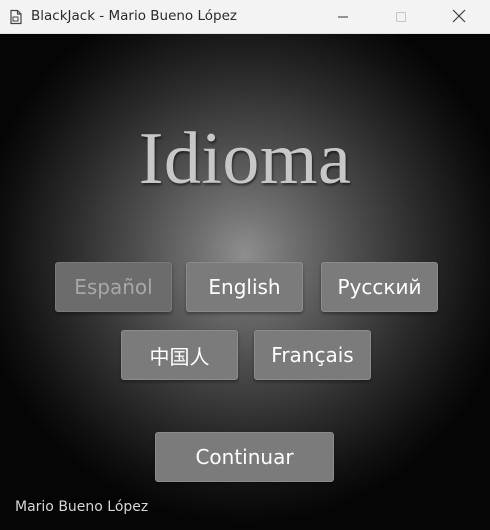  What do you see at coordinates (179, 355) in the screenshot?
I see `language-button-chinese: 中国人` at bounding box center [179, 355].